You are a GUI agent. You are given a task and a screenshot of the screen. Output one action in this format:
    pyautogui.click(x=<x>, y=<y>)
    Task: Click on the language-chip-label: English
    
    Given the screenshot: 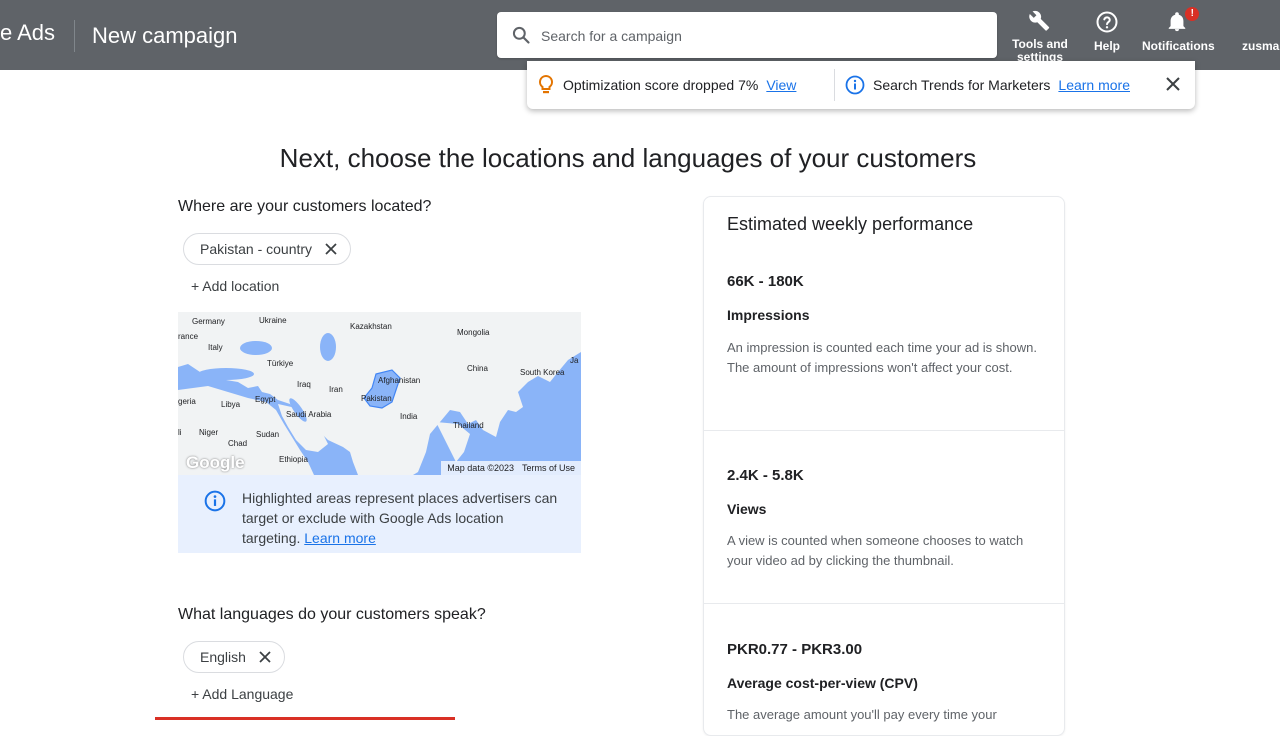 What is the action you would take?
    pyautogui.click(x=223, y=657)
    